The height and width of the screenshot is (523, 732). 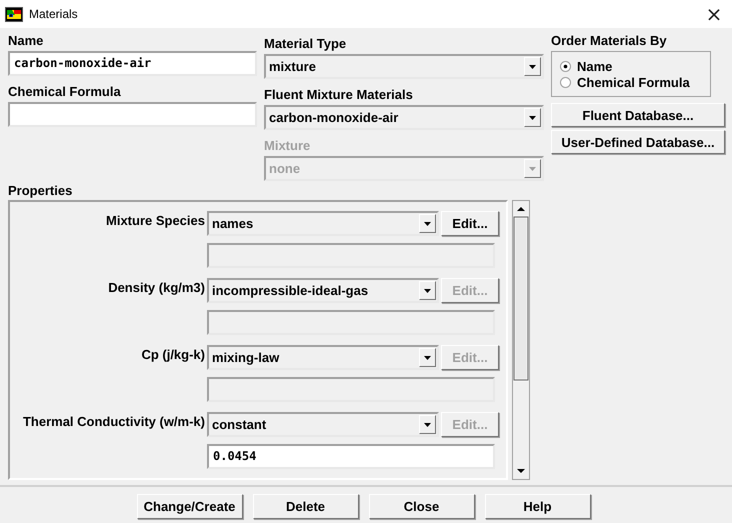 I want to click on dropdown: mixture, so click(x=404, y=66).